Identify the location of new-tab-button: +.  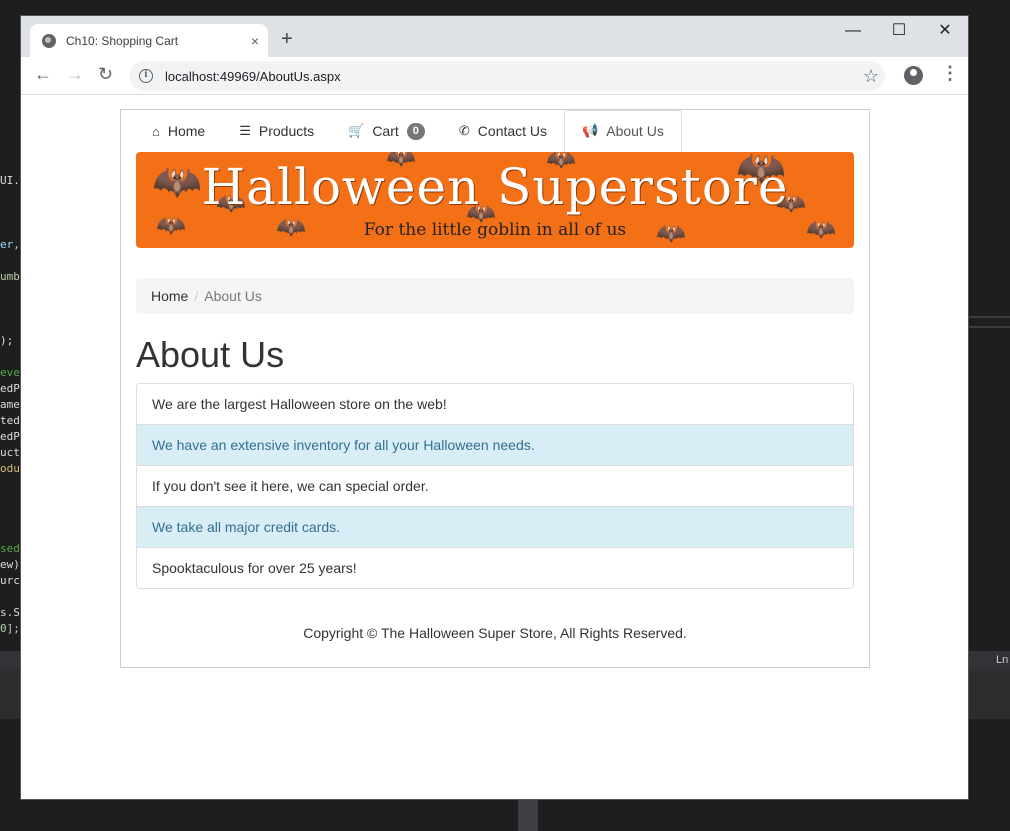
(287, 39).